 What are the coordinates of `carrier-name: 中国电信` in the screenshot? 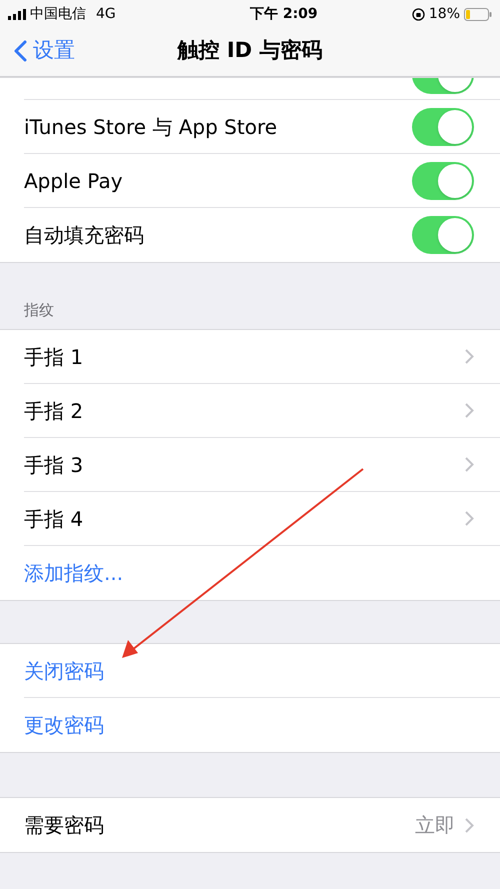 It's located at (58, 14).